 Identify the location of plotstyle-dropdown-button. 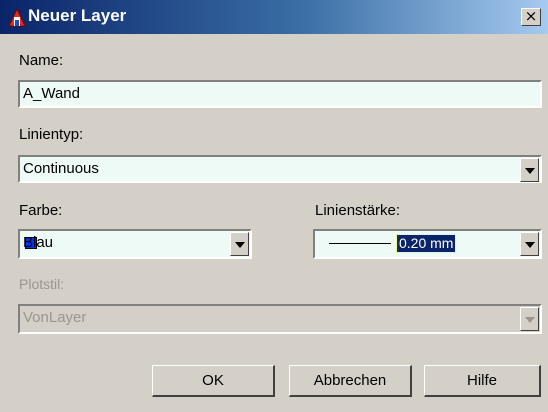
(529, 319).